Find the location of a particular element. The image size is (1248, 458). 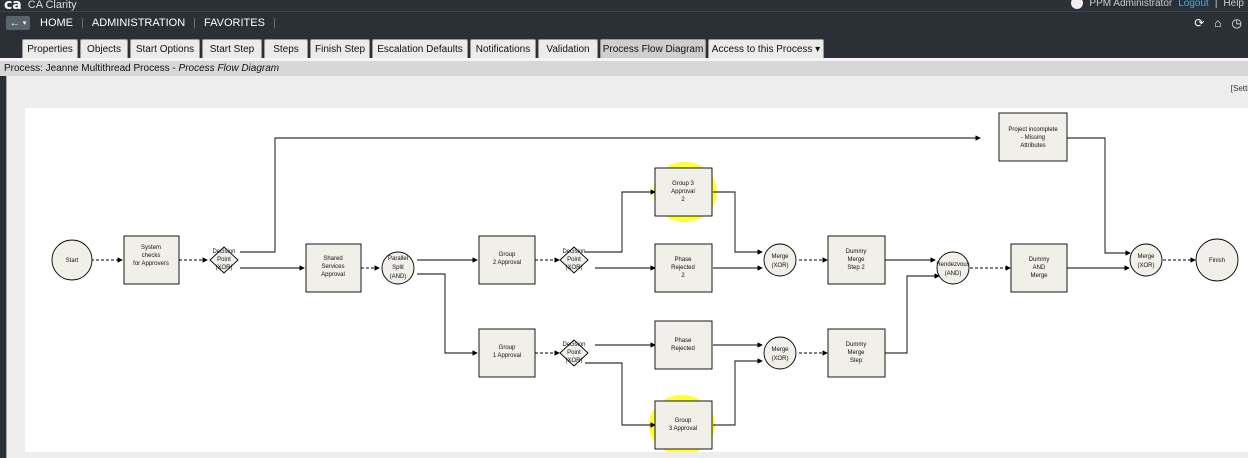

merge-xor-1: Merge (XOR) is located at coordinates (780, 260).